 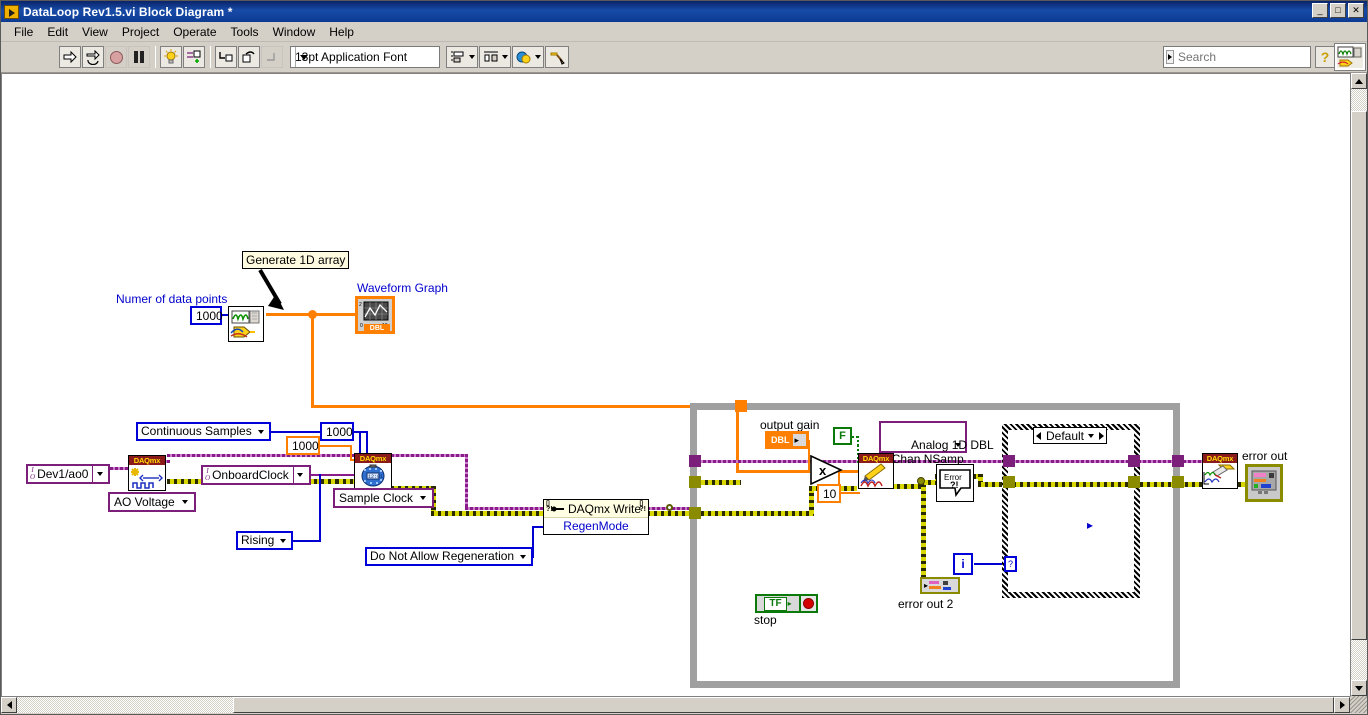 I want to click on daqmx-create-channel-vi: DAQmx, so click(x=147, y=473).